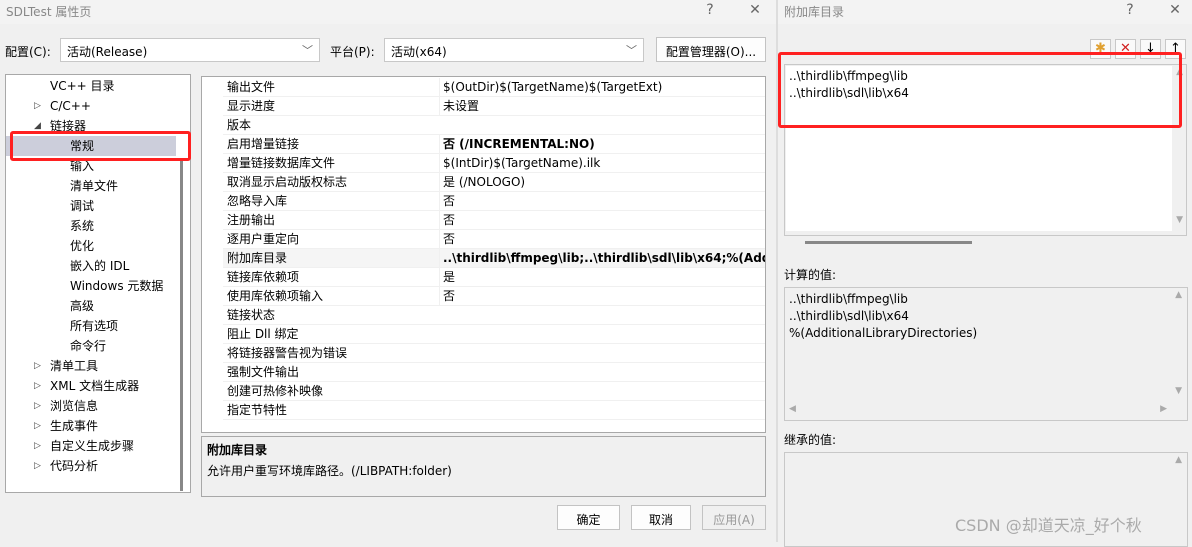  Describe the element at coordinates (70, 106) in the screenshot. I see `tree-item-label: C/C++` at that location.